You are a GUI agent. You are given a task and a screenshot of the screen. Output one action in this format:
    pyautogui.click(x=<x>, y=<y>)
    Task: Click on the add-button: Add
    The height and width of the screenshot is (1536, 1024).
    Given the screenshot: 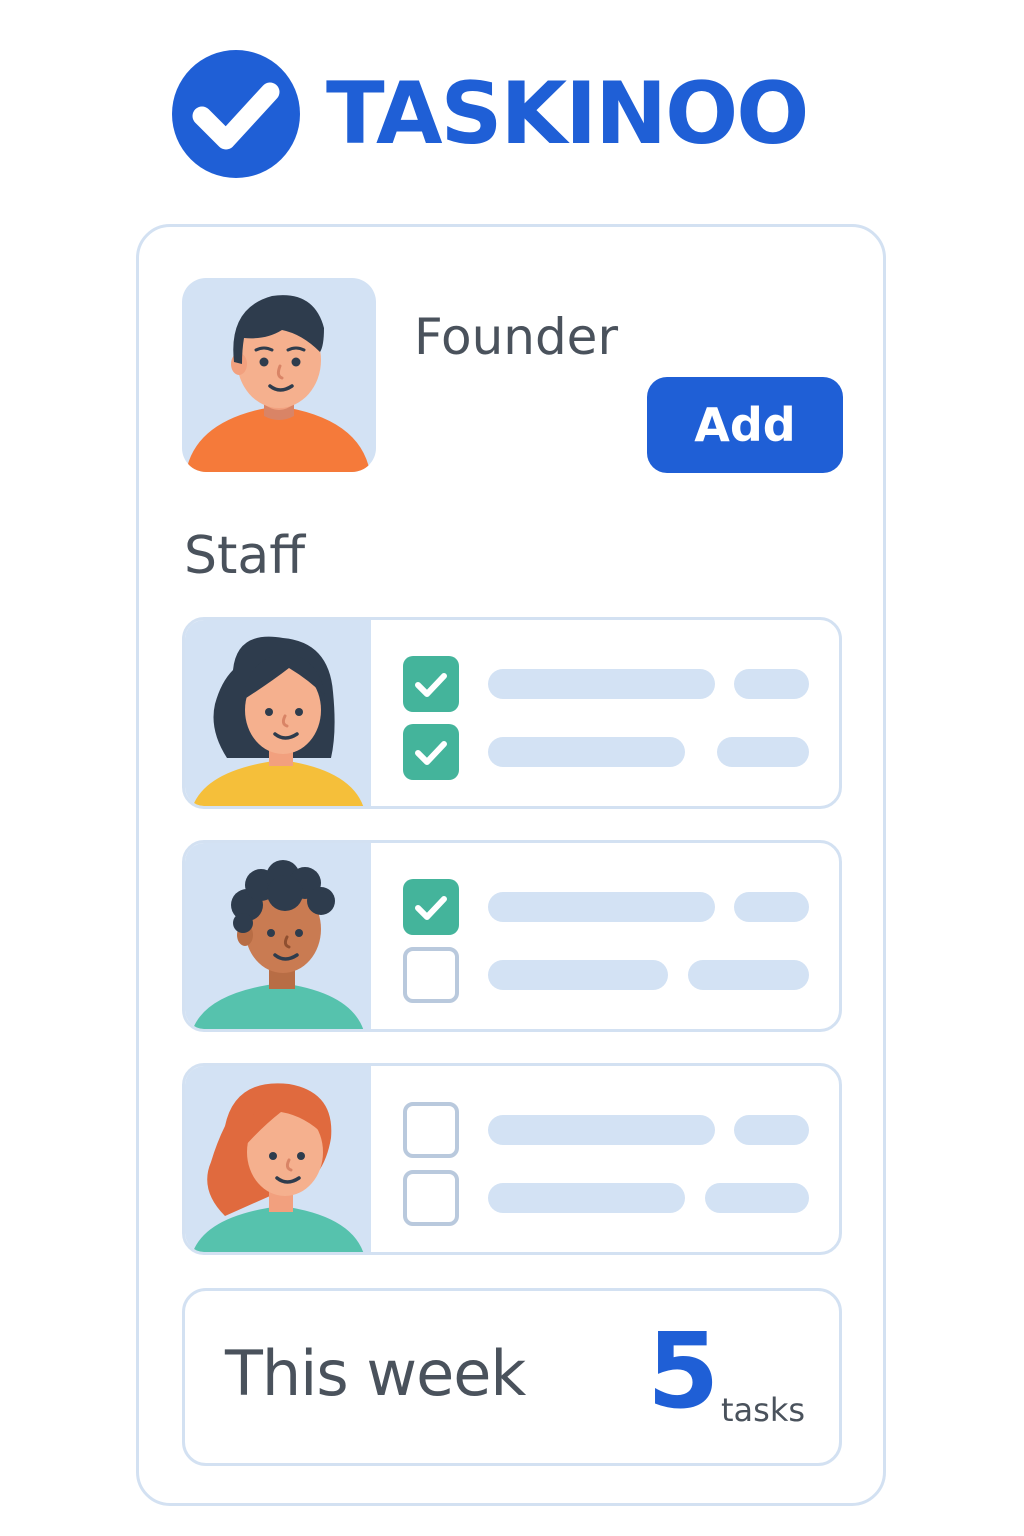 What is the action you would take?
    pyautogui.click(x=745, y=425)
    